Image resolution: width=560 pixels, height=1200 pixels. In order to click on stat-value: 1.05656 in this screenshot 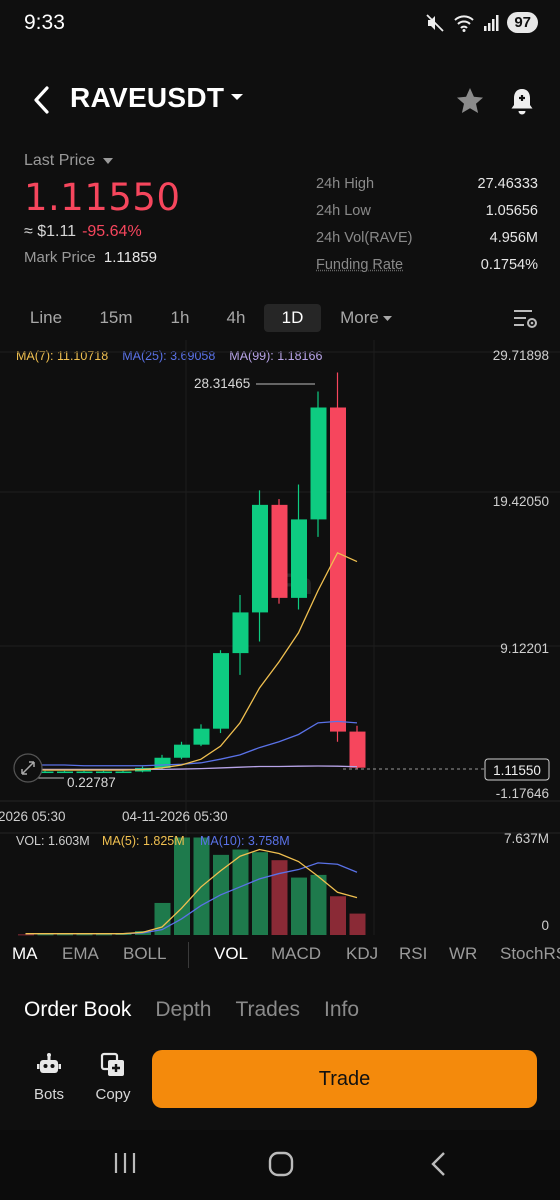, I will do `click(511, 211)`.